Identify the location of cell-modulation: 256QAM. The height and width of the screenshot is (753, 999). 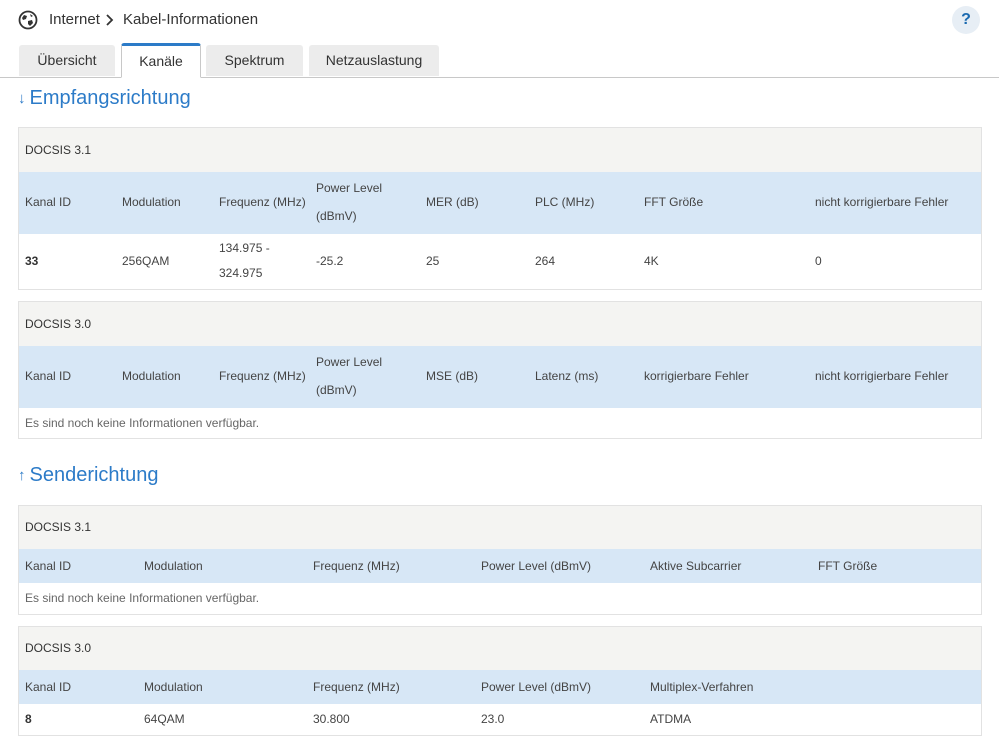
(146, 261).